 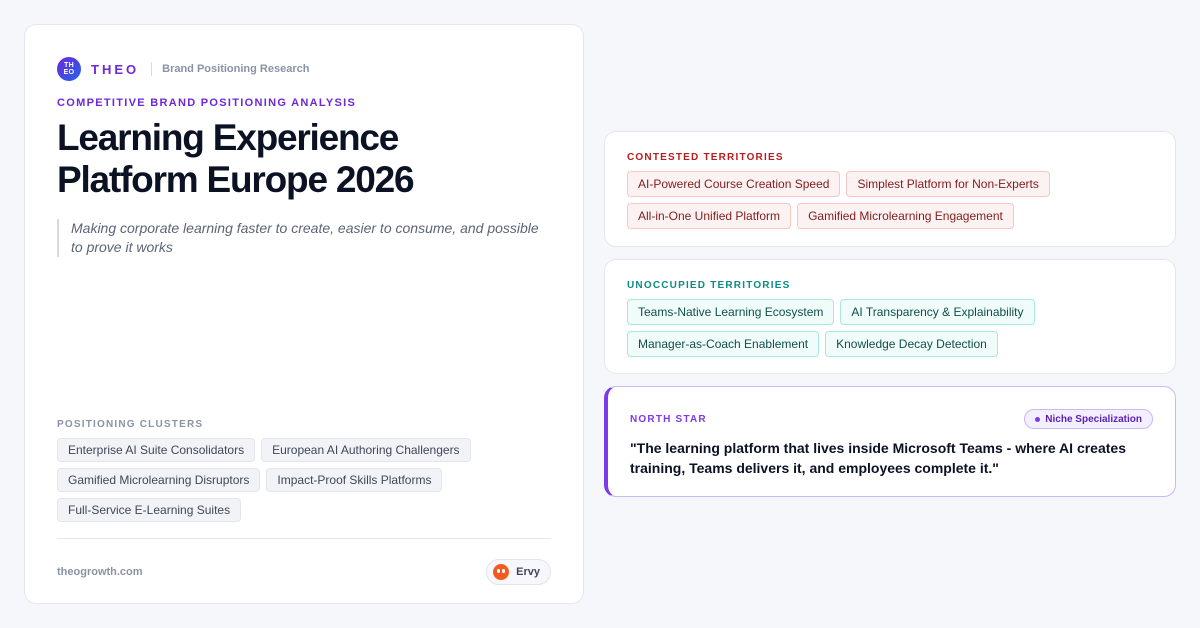 I want to click on unoccupied-chip: Manager-as-Coach Enablement, so click(x=723, y=344).